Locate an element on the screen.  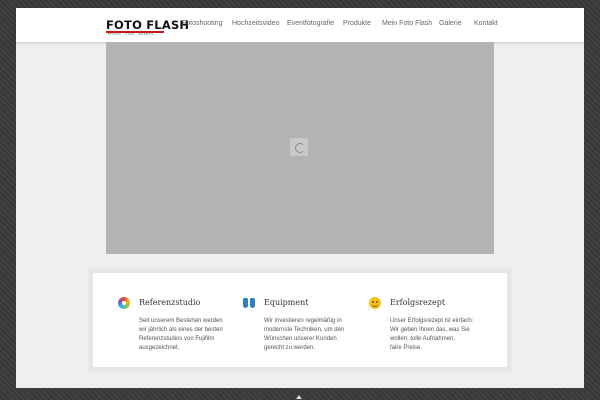
feature-text-line: Referenzstudios von Fujifilm is located at coordinates (177, 339).